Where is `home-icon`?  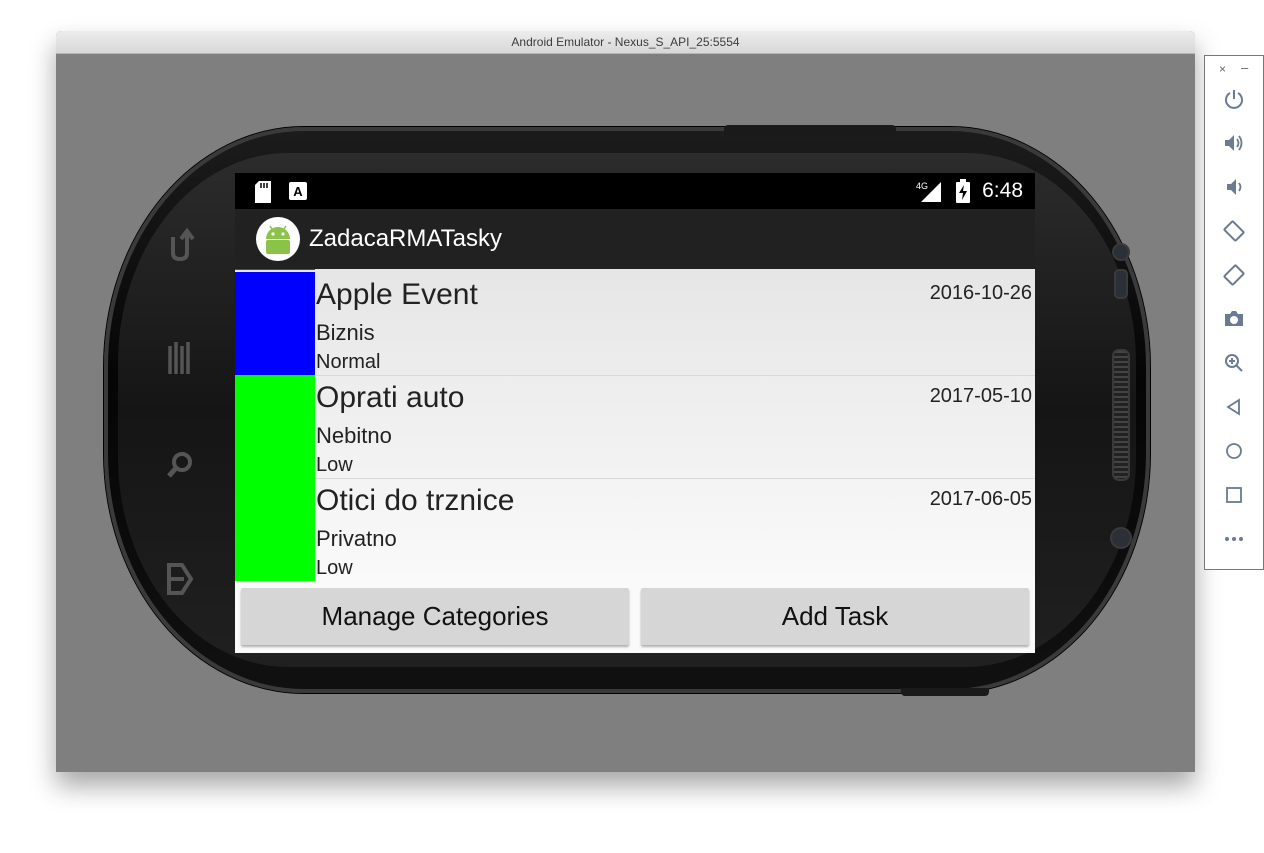
home-icon is located at coordinates (1234, 452).